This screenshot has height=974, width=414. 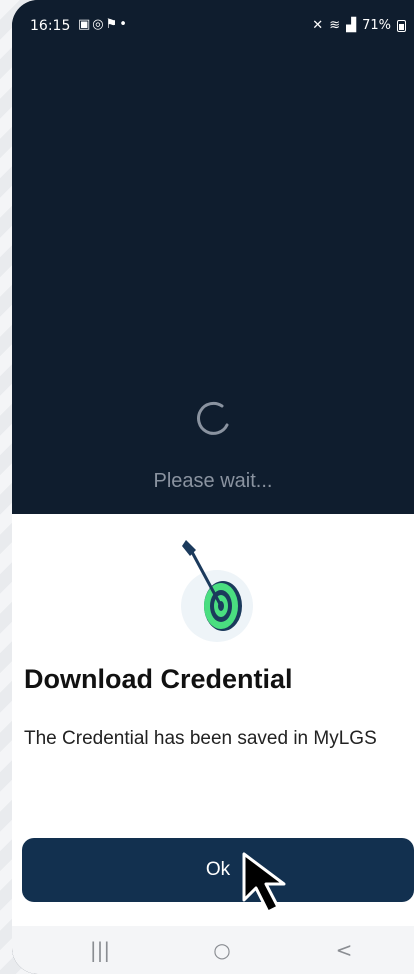 What do you see at coordinates (200, 738) in the screenshot?
I see `dialog-message: The Credential has been saved in MyLGS` at bounding box center [200, 738].